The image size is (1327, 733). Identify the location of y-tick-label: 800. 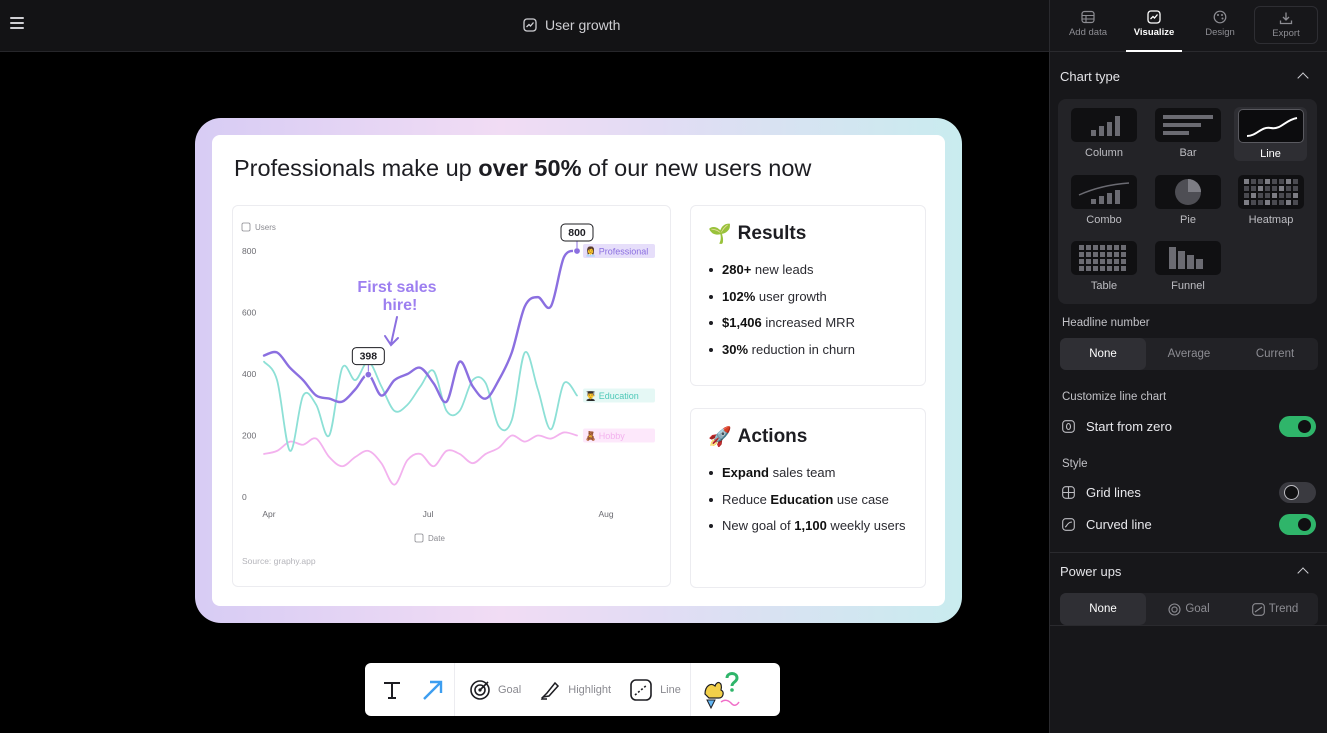
(249, 251).